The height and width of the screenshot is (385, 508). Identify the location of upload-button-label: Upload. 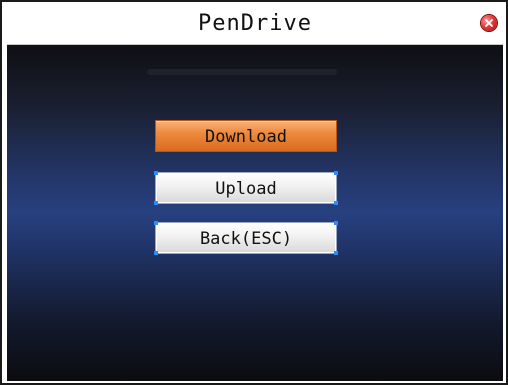
(246, 189).